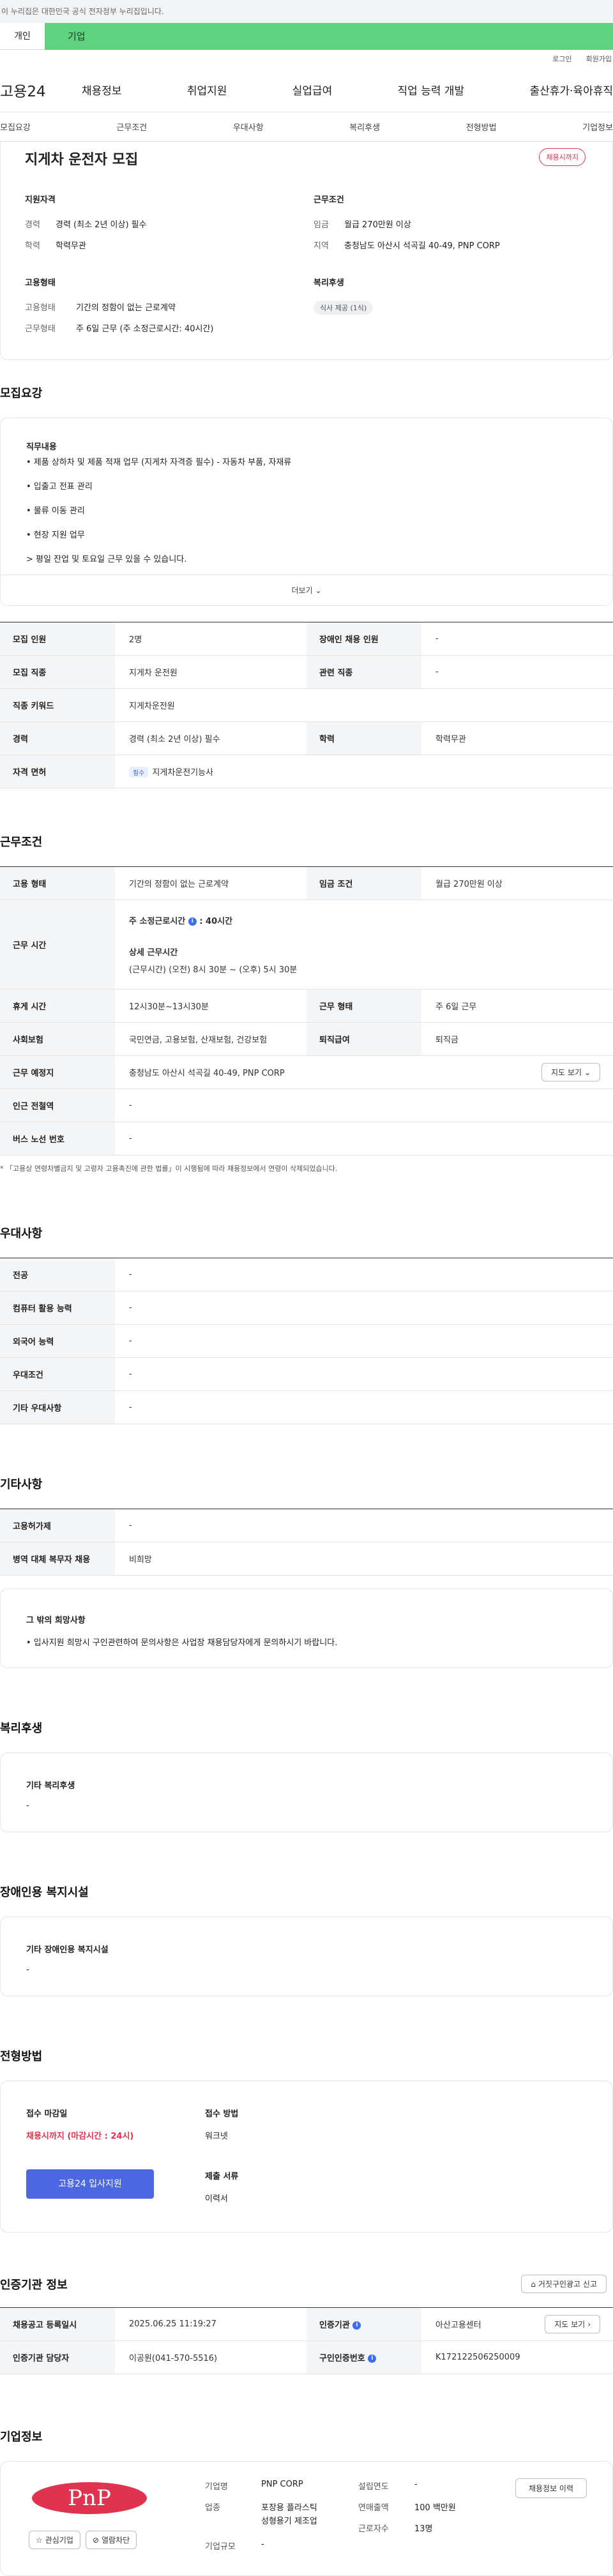  What do you see at coordinates (59, 2540) in the screenshot?
I see `interest-label: 관심기업` at bounding box center [59, 2540].